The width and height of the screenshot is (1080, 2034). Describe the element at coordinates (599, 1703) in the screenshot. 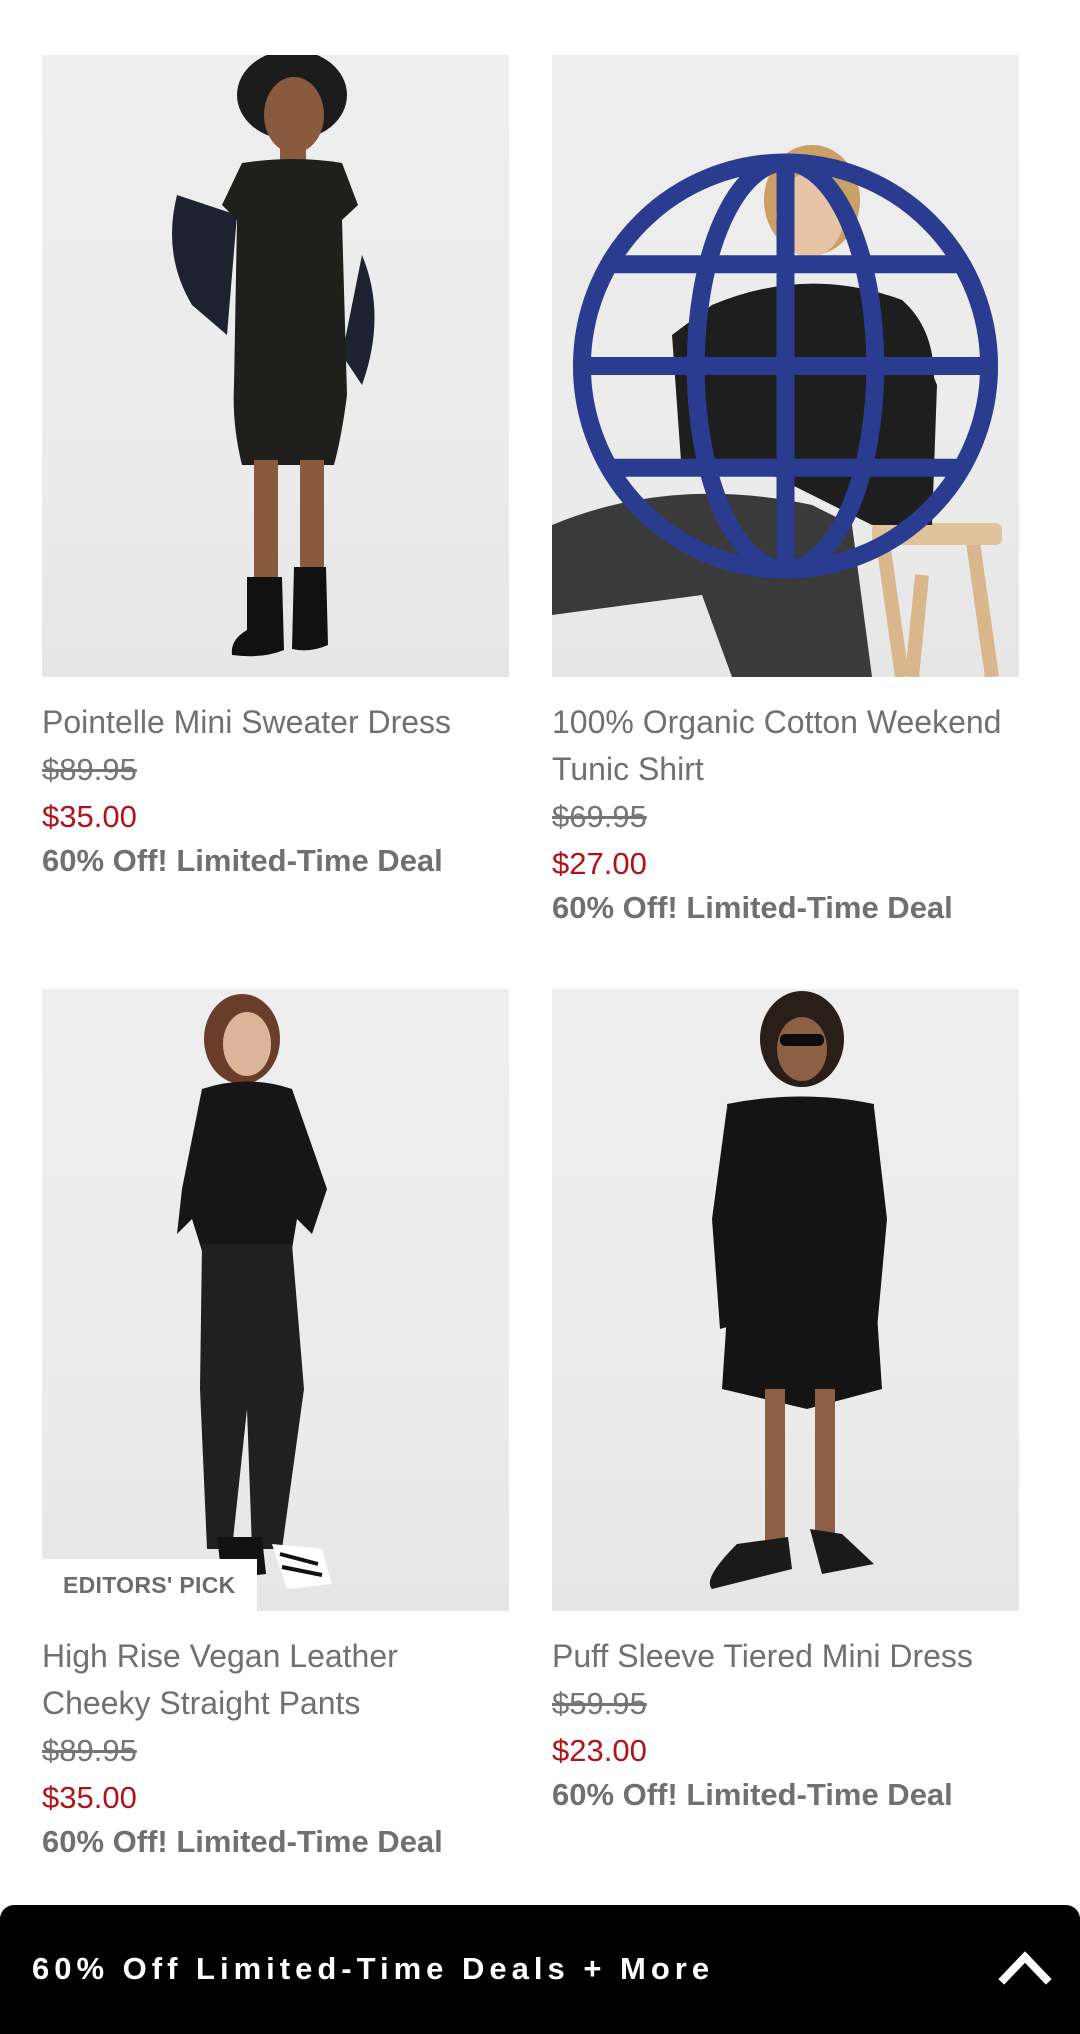

I see `original-price: $59.95` at that location.